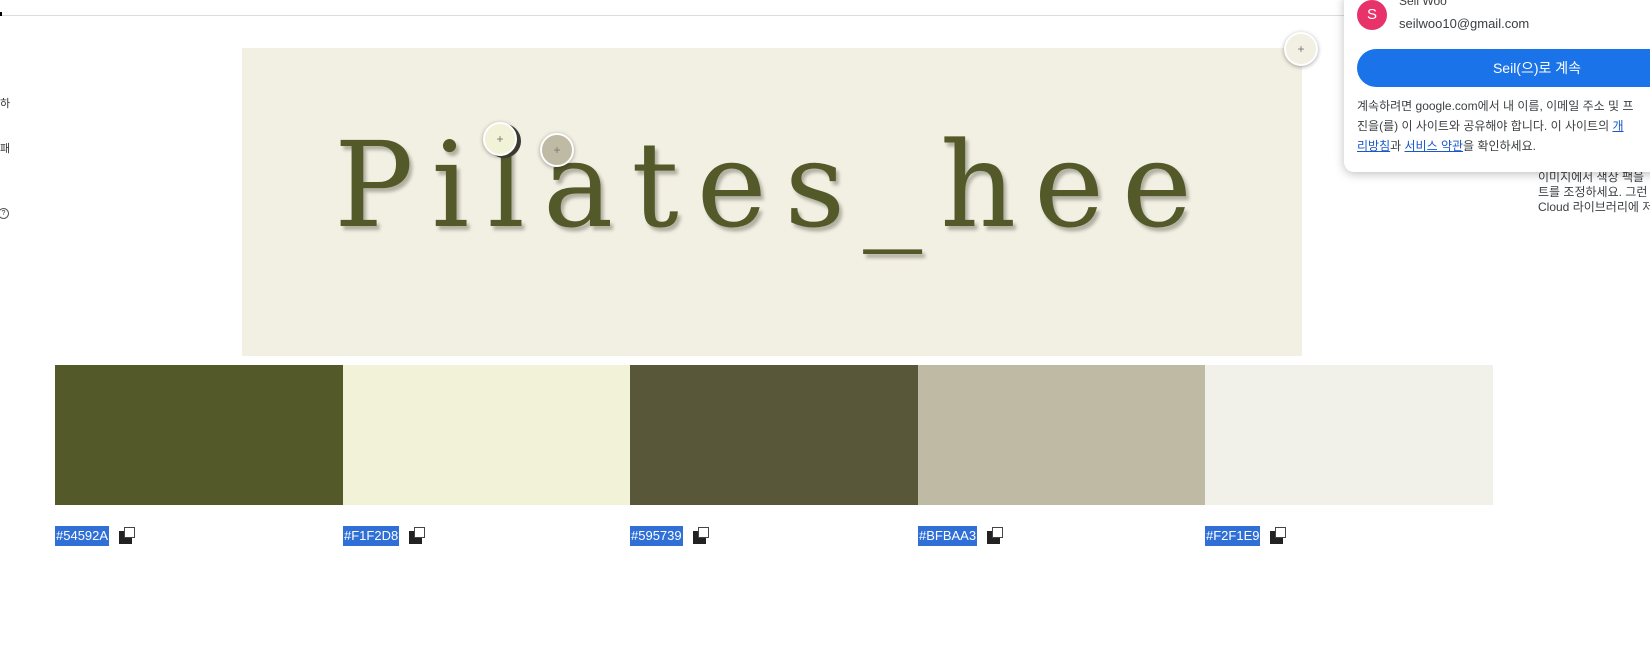 Image resolution: width=1650 pixels, height=660 pixels. What do you see at coordinates (1301, 49) in the screenshot?
I see `color-picker-handle-5: +` at bounding box center [1301, 49].